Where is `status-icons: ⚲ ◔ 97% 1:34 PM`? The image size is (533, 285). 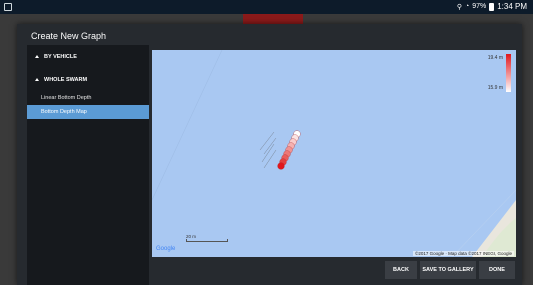 status-icons: ⚲ ◔ 97% 1:34 PM is located at coordinates (492, 6).